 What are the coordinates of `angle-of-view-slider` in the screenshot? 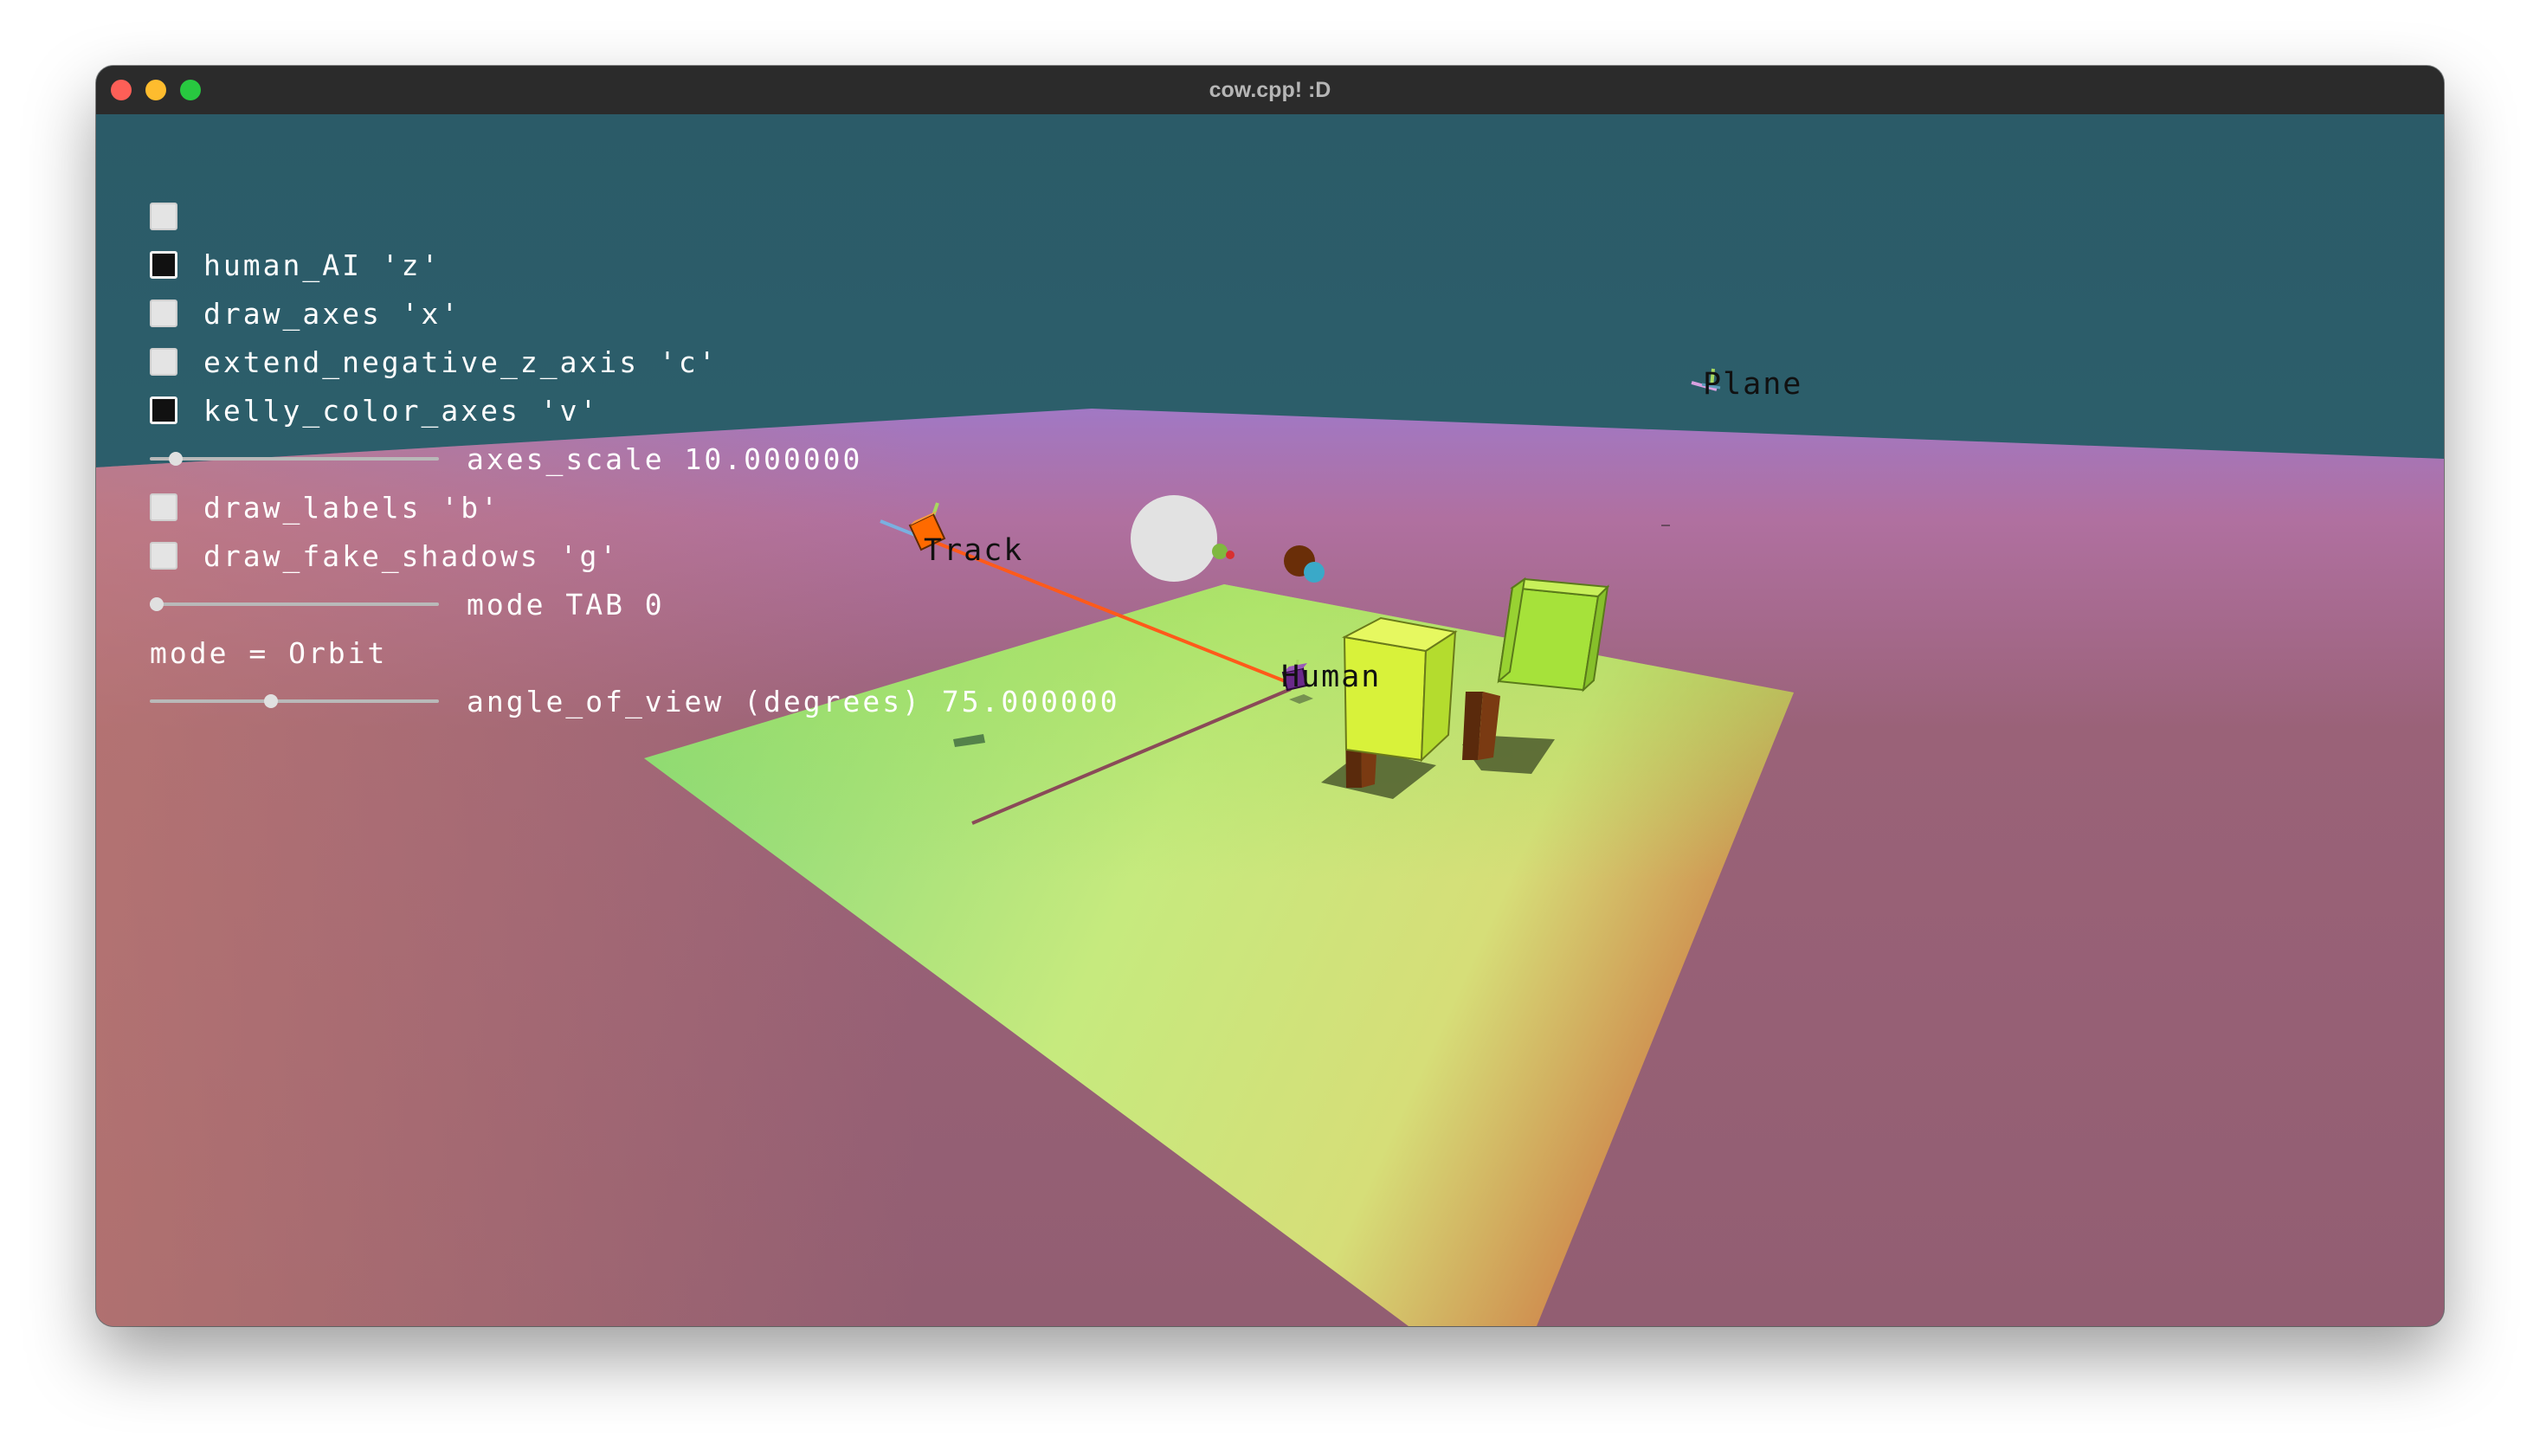 It's located at (294, 701).